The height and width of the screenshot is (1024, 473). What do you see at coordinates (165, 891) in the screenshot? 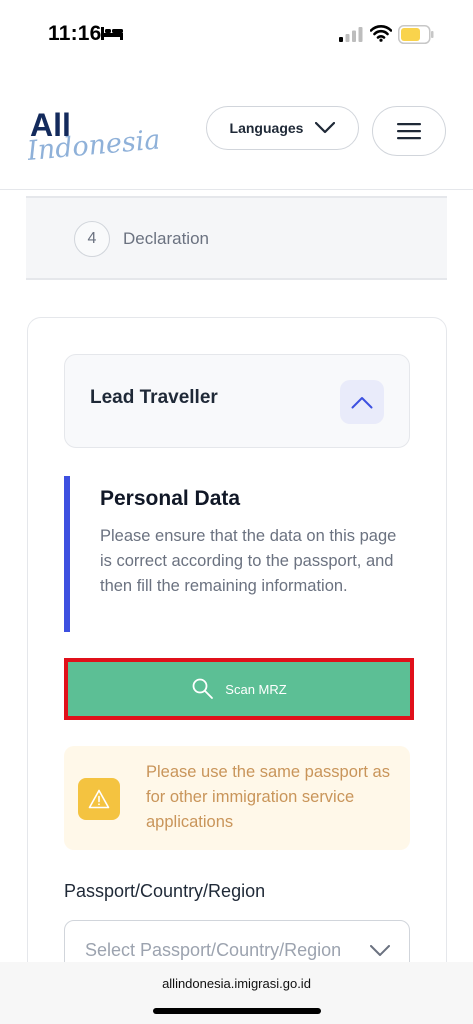
I see `passport-country-label: Passport/Country/Region` at bounding box center [165, 891].